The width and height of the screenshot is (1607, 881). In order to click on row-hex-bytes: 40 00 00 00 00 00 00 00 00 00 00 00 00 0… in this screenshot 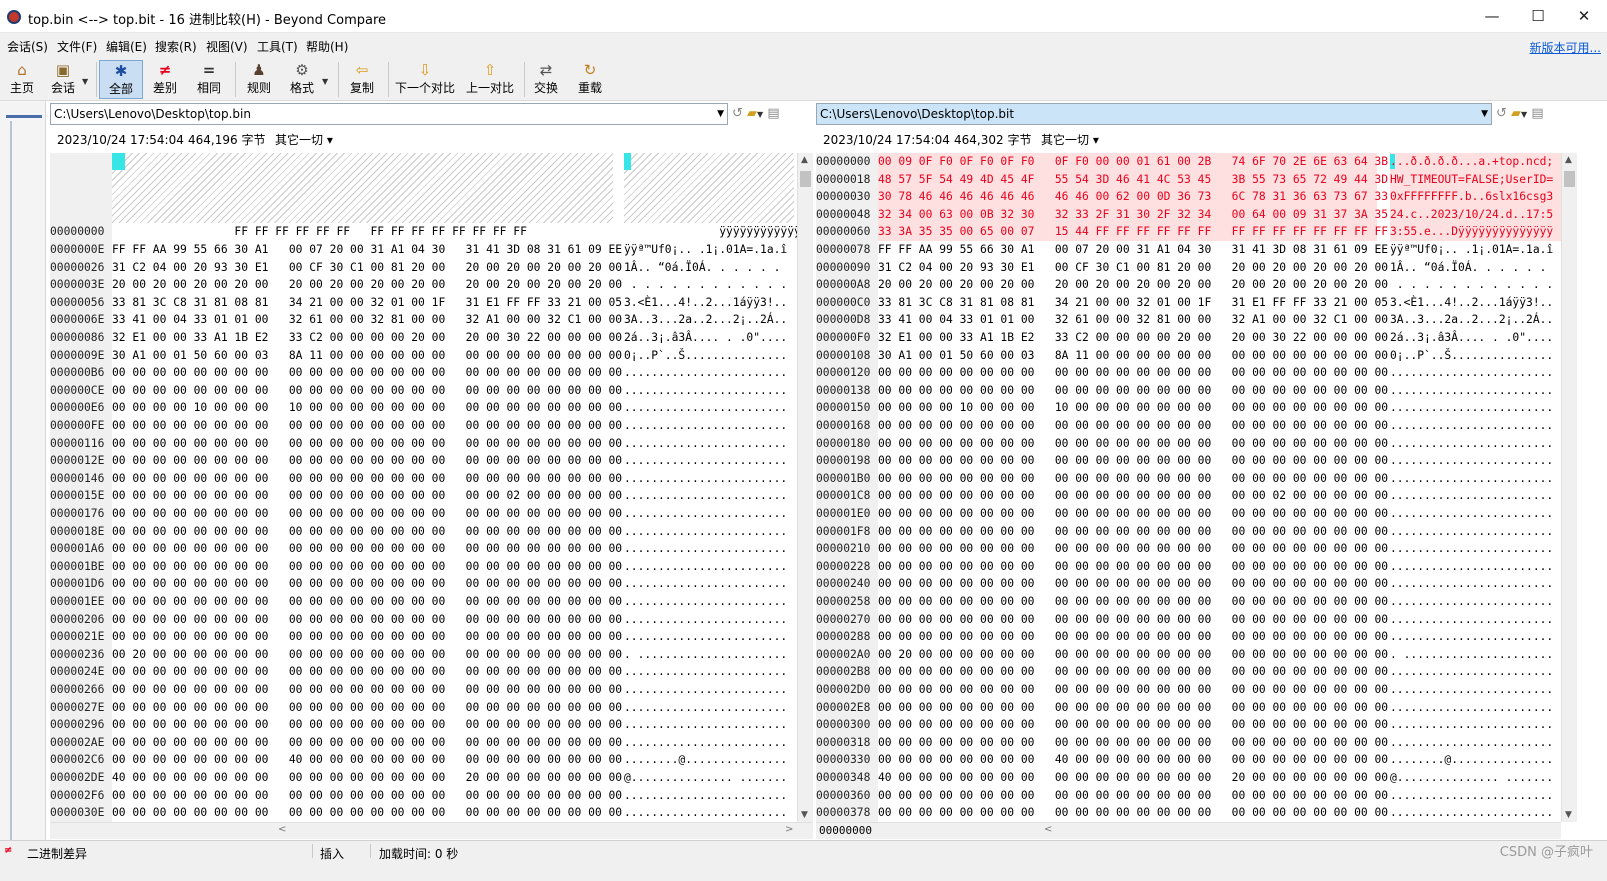, I will do `click(367, 778)`.